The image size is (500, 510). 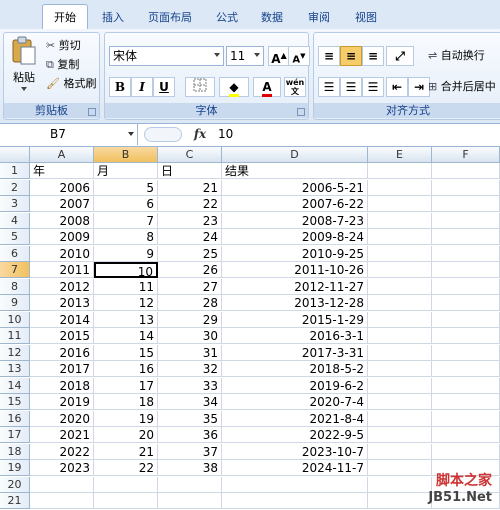 What do you see at coordinates (15, 303) in the screenshot?
I see `row-header: 9` at bounding box center [15, 303].